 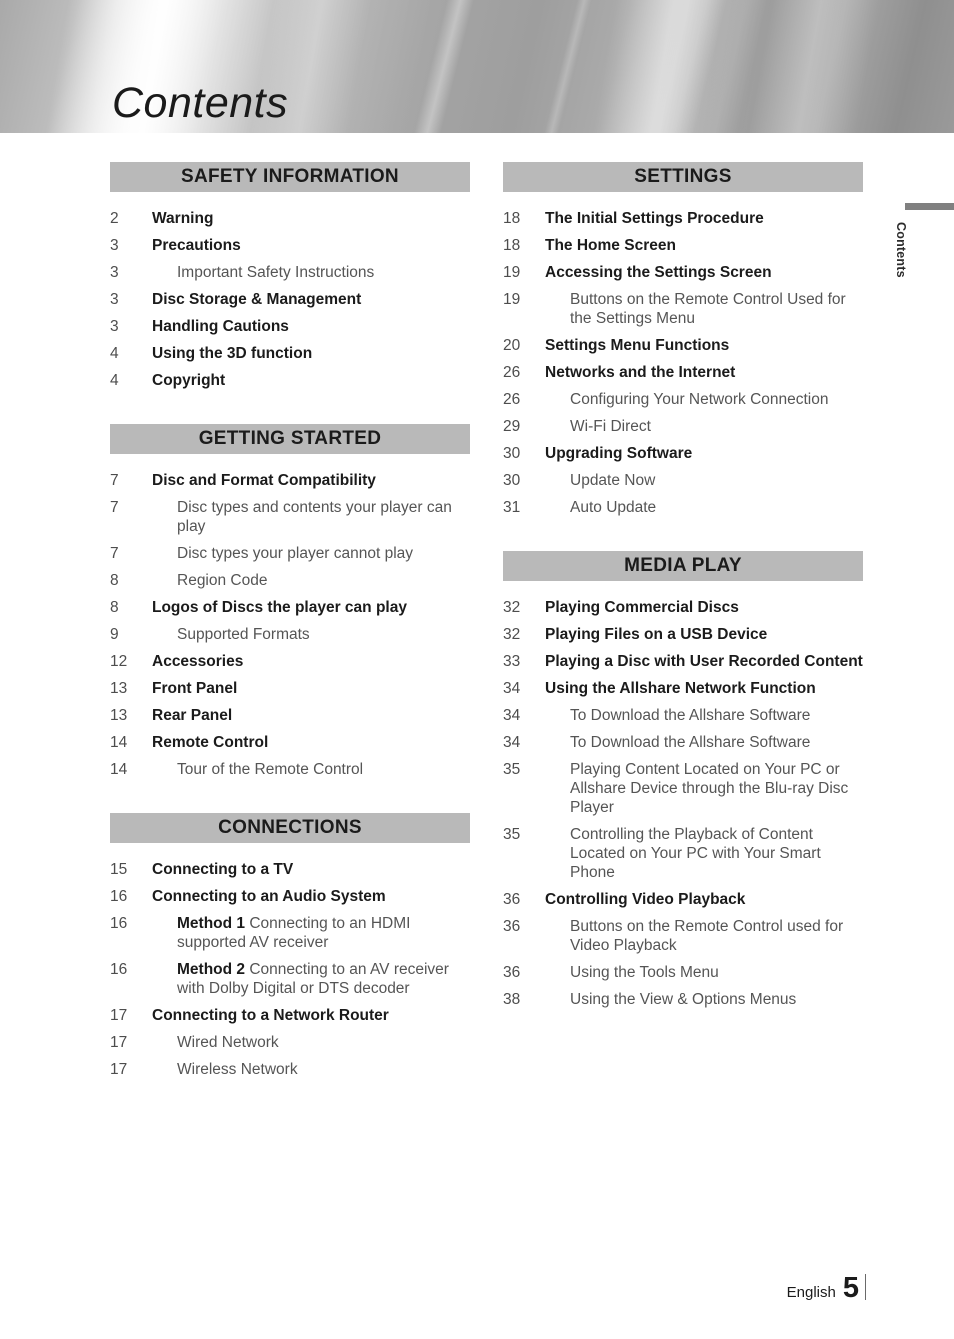 What do you see at coordinates (220, 326) in the screenshot?
I see `toc-entry-title: Handling Cautions` at bounding box center [220, 326].